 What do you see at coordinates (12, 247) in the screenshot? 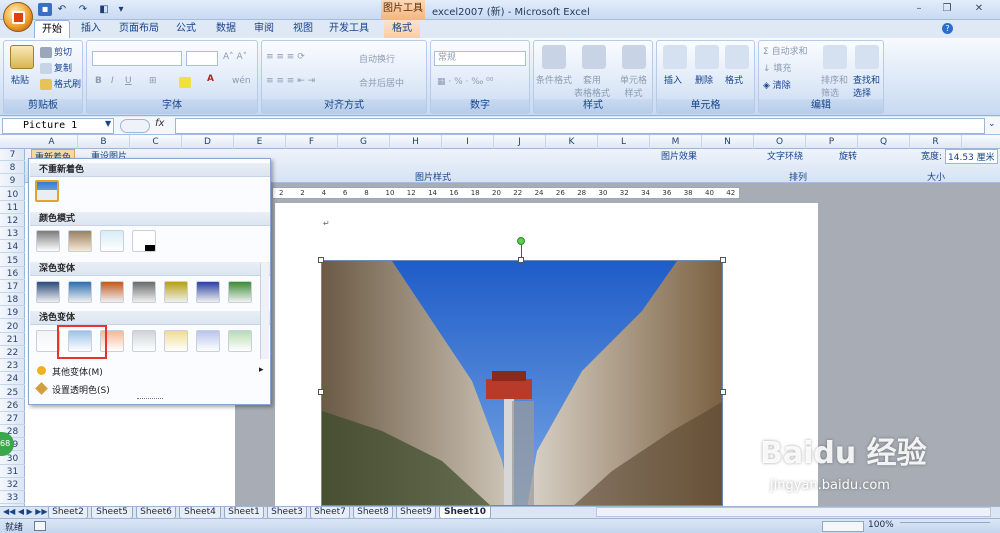
I see `row-header-14: 14` at bounding box center [12, 247].